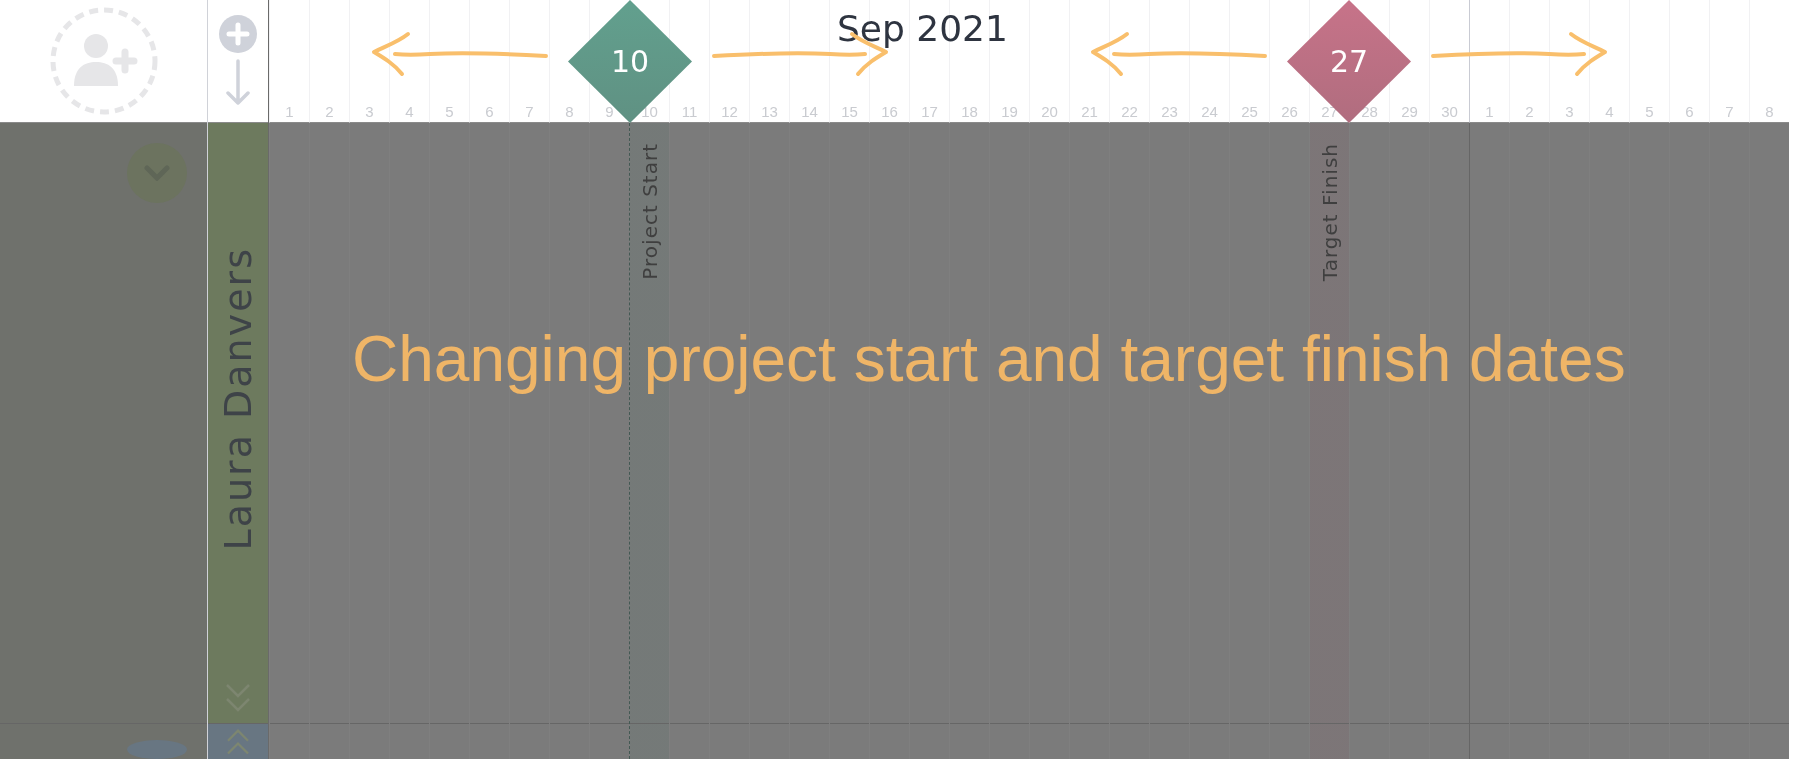 The height and width of the screenshot is (759, 1796). Describe the element at coordinates (238, 399) in the screenshot. I see `person-name: Laura Danvers` at that location.